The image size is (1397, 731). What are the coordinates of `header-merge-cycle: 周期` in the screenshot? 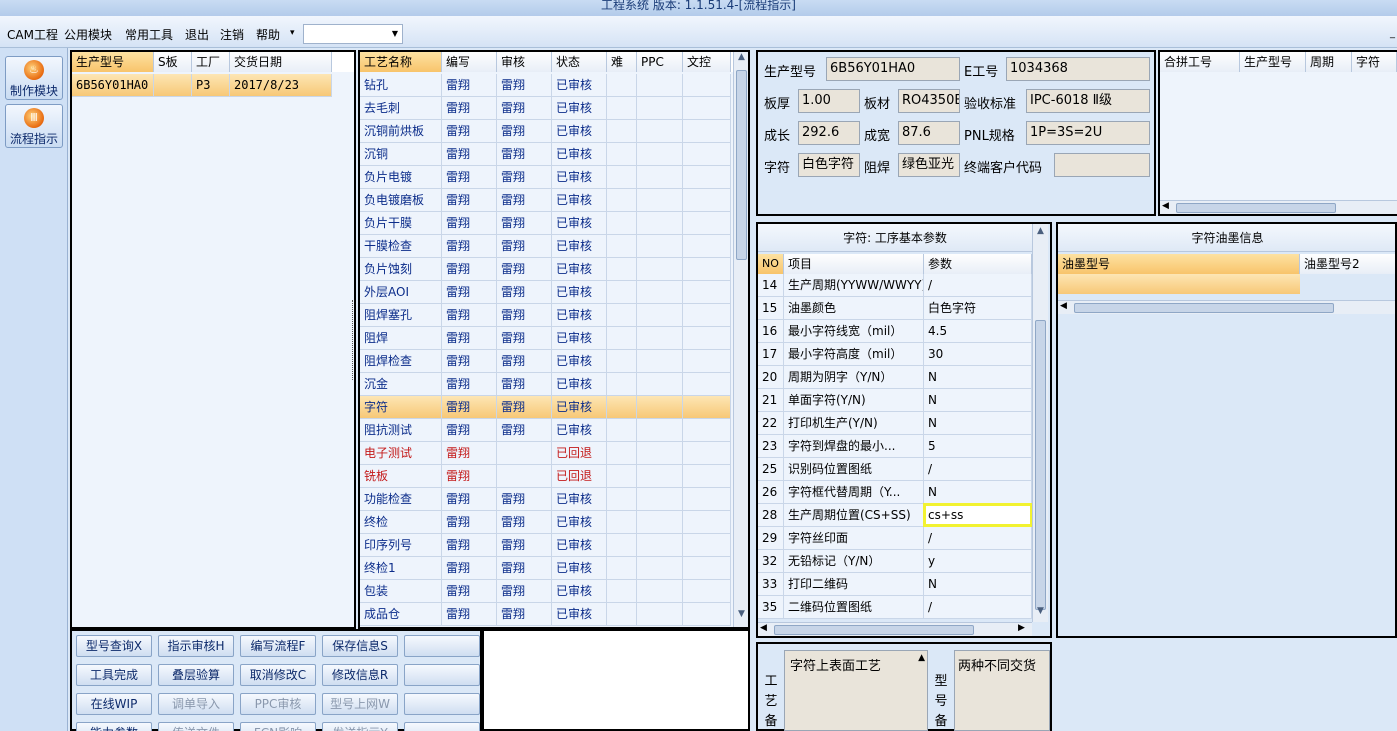 It's located at (1329, 62).